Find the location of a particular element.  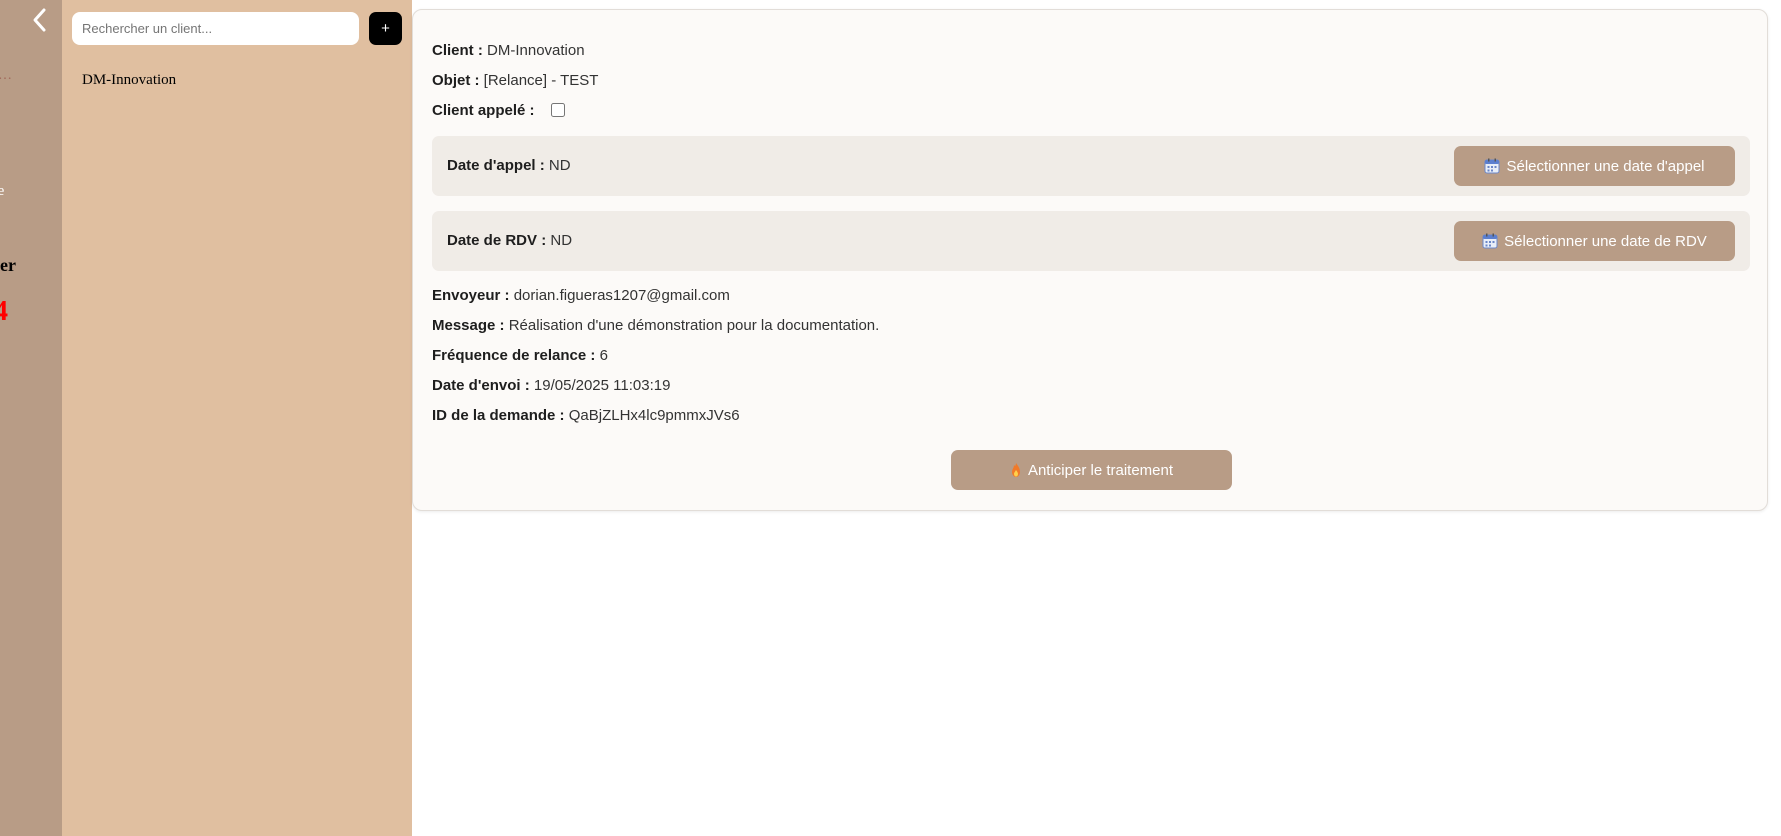

rdv-date-row: Date de RDV : ND is located at coordinates (509, 240).